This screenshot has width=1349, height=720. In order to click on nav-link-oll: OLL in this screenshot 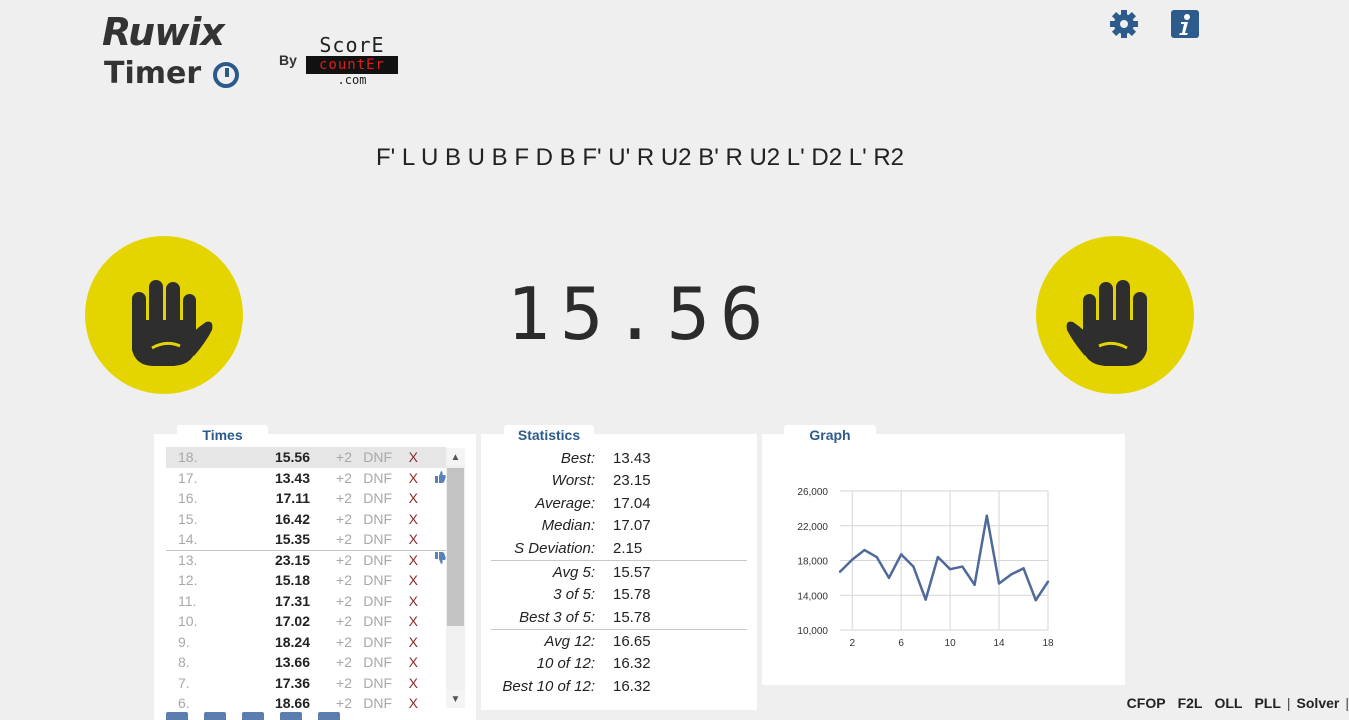, I will do `click(1228, 703)`.